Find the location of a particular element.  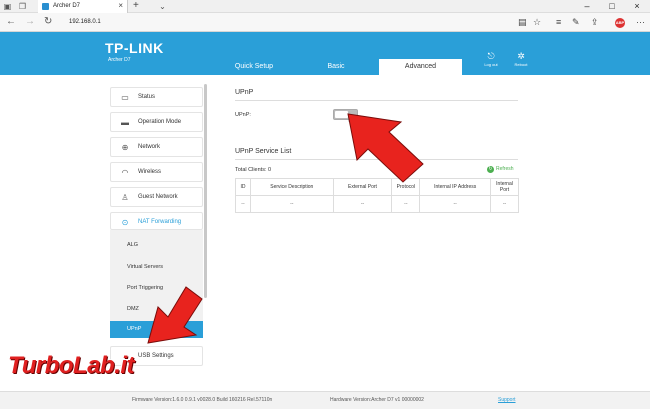

address-bar: ← → ↻ 192.168.0.1 ▤ ☆ ≡ ✎ ⇪ ABP ··· is located at coordinates (325, 22).